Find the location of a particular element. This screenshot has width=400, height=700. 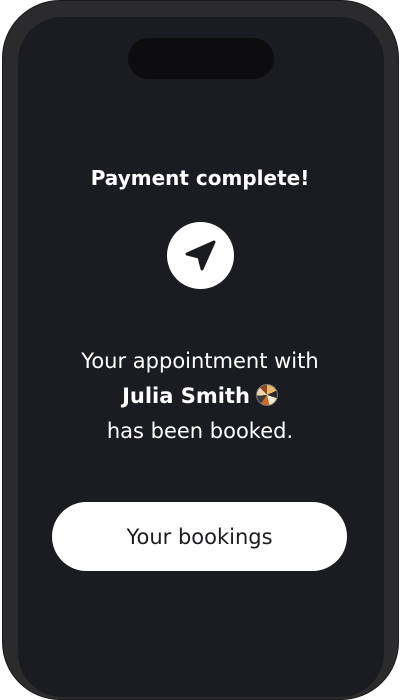

message-line-3: has been booked. is located at coordinates (200, 431).